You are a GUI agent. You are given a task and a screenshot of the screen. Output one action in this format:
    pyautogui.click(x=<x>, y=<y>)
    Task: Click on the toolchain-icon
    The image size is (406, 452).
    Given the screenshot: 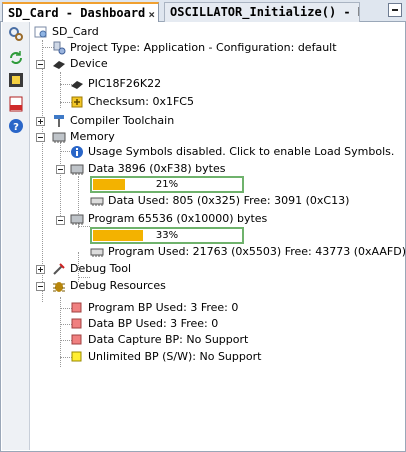 What is the action you would take?
    pyautogui.click(x=59, y=121)
    